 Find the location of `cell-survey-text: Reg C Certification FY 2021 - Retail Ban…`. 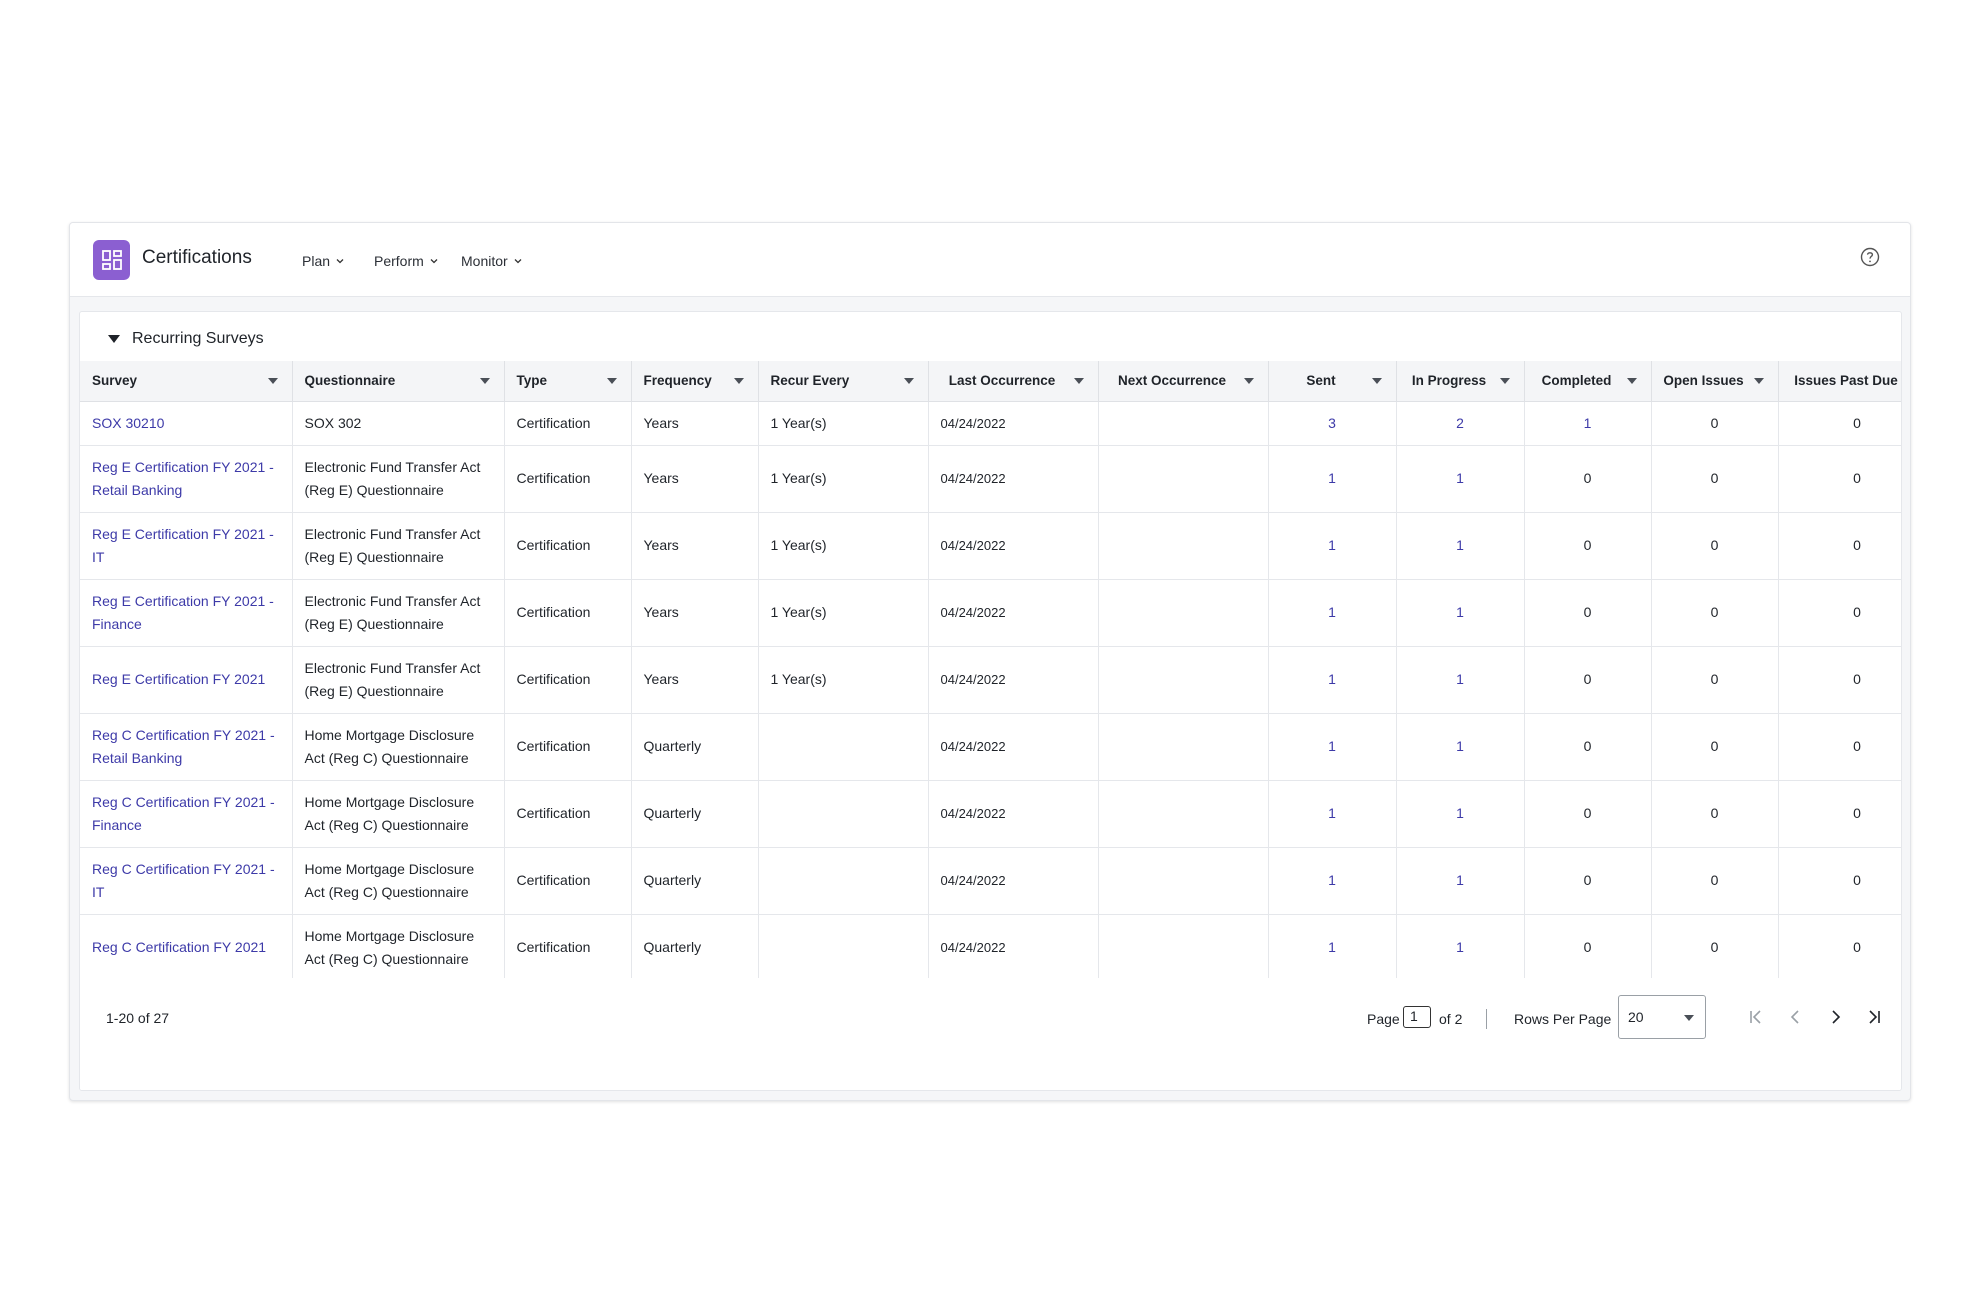

cell-survey-text: Reg C Certification FY 2021 - Retail Ban… is located at coordinates (183, 746).